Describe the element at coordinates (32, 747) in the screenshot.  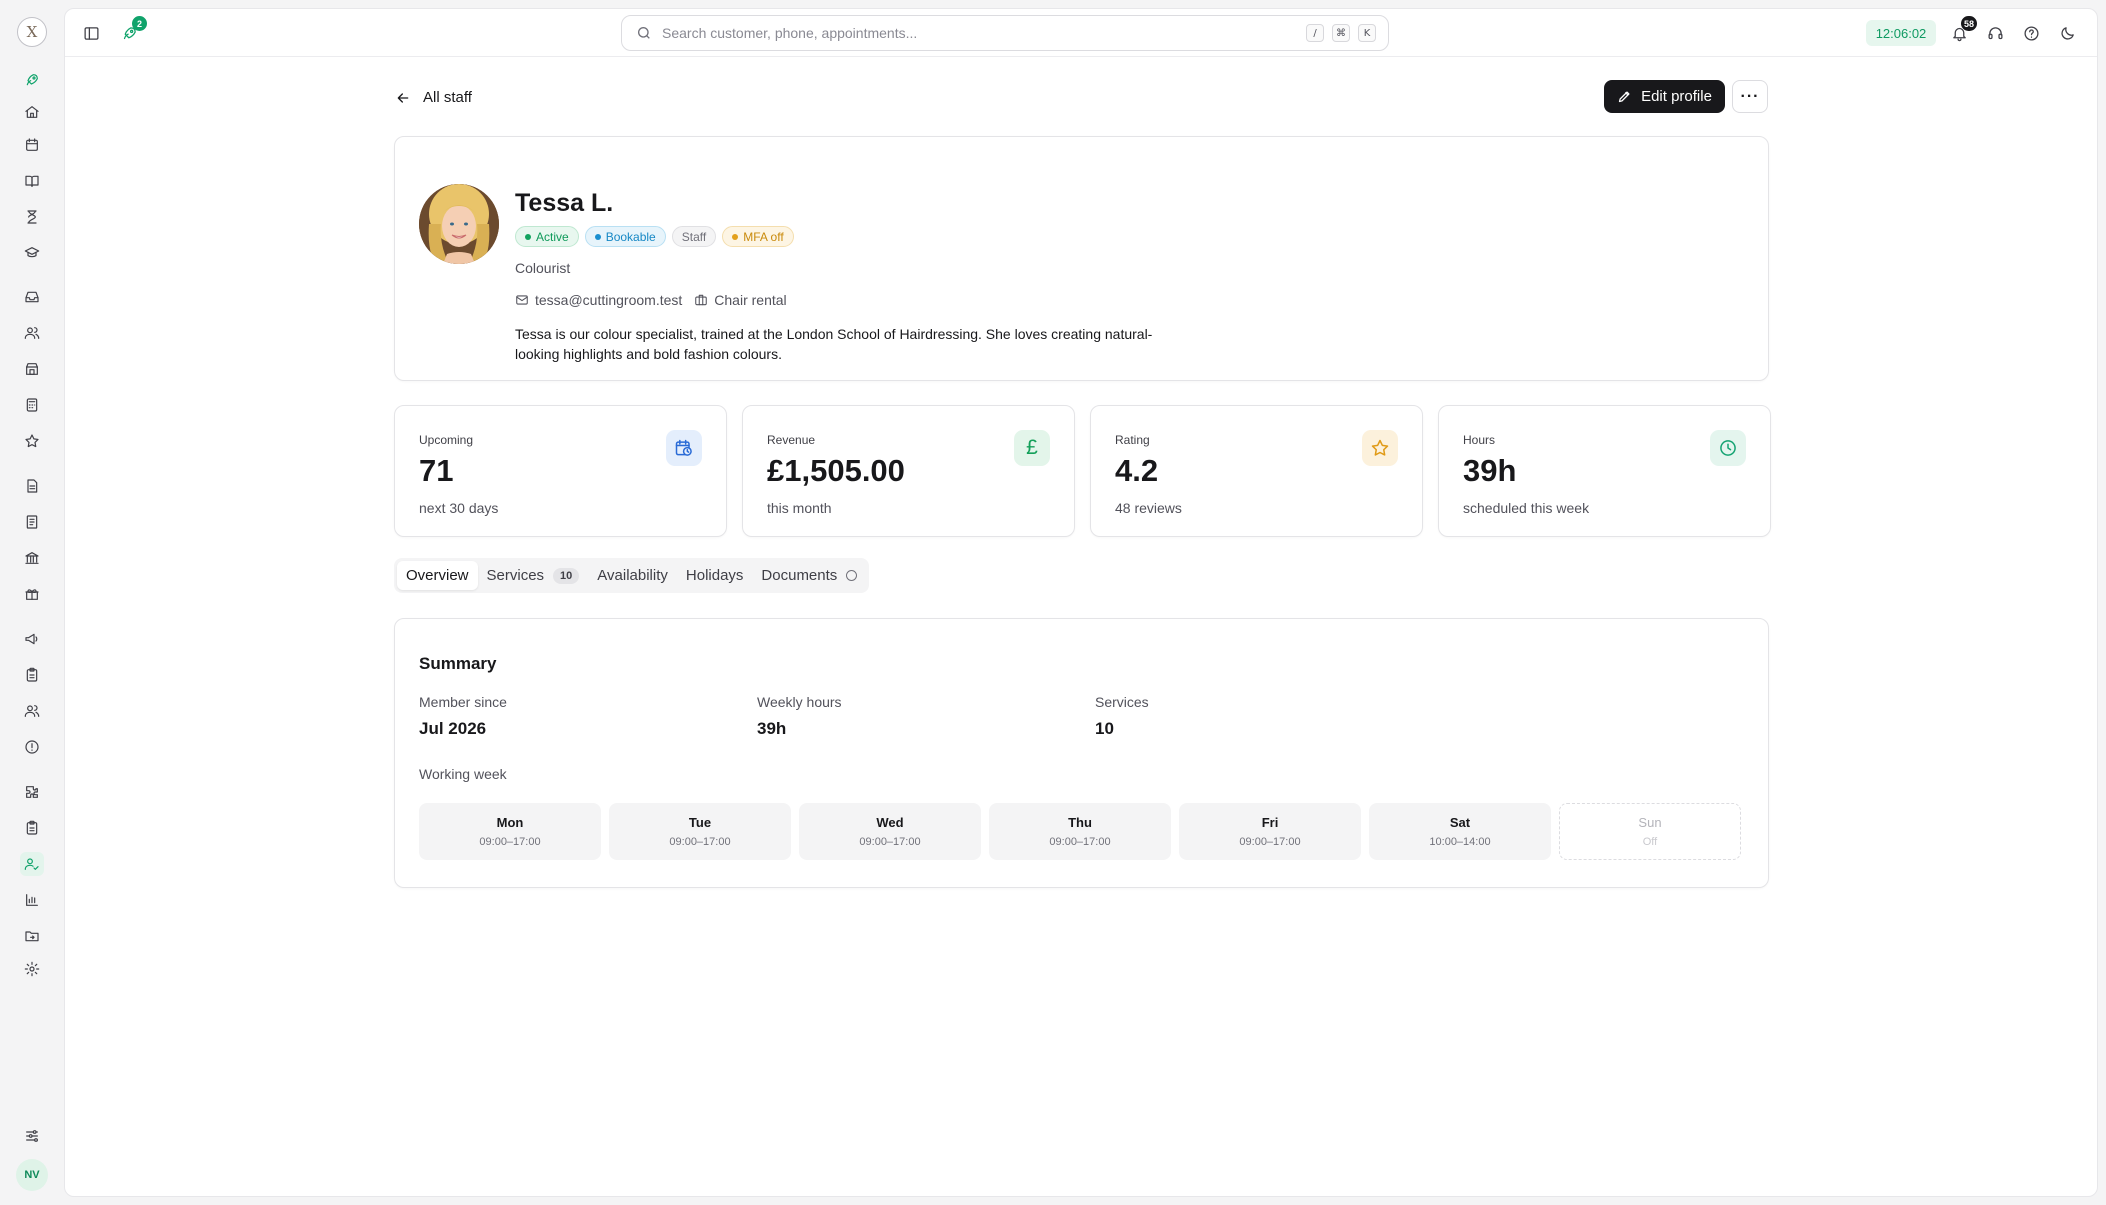
I see `alert-circle-icon` at that location.